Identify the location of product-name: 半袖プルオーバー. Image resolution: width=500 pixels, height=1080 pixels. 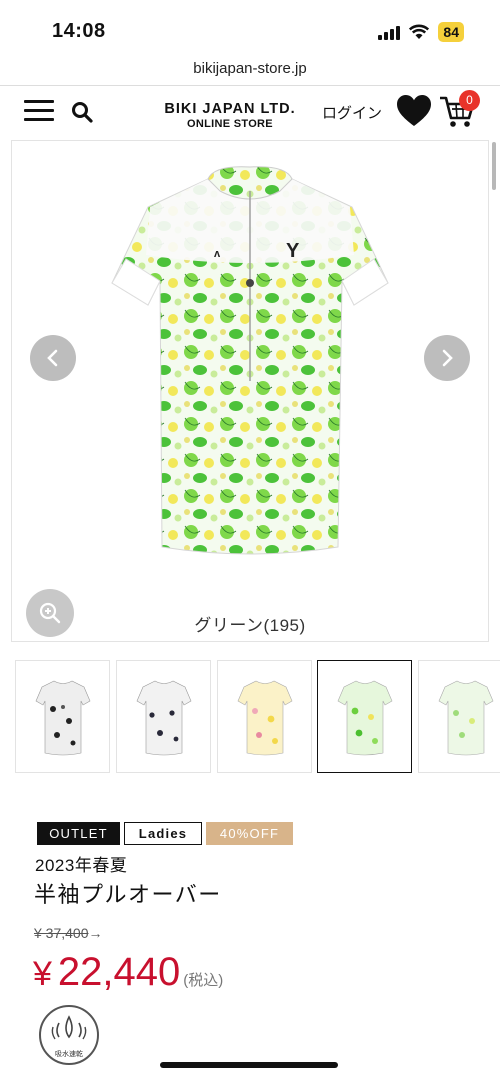
(128, 894).